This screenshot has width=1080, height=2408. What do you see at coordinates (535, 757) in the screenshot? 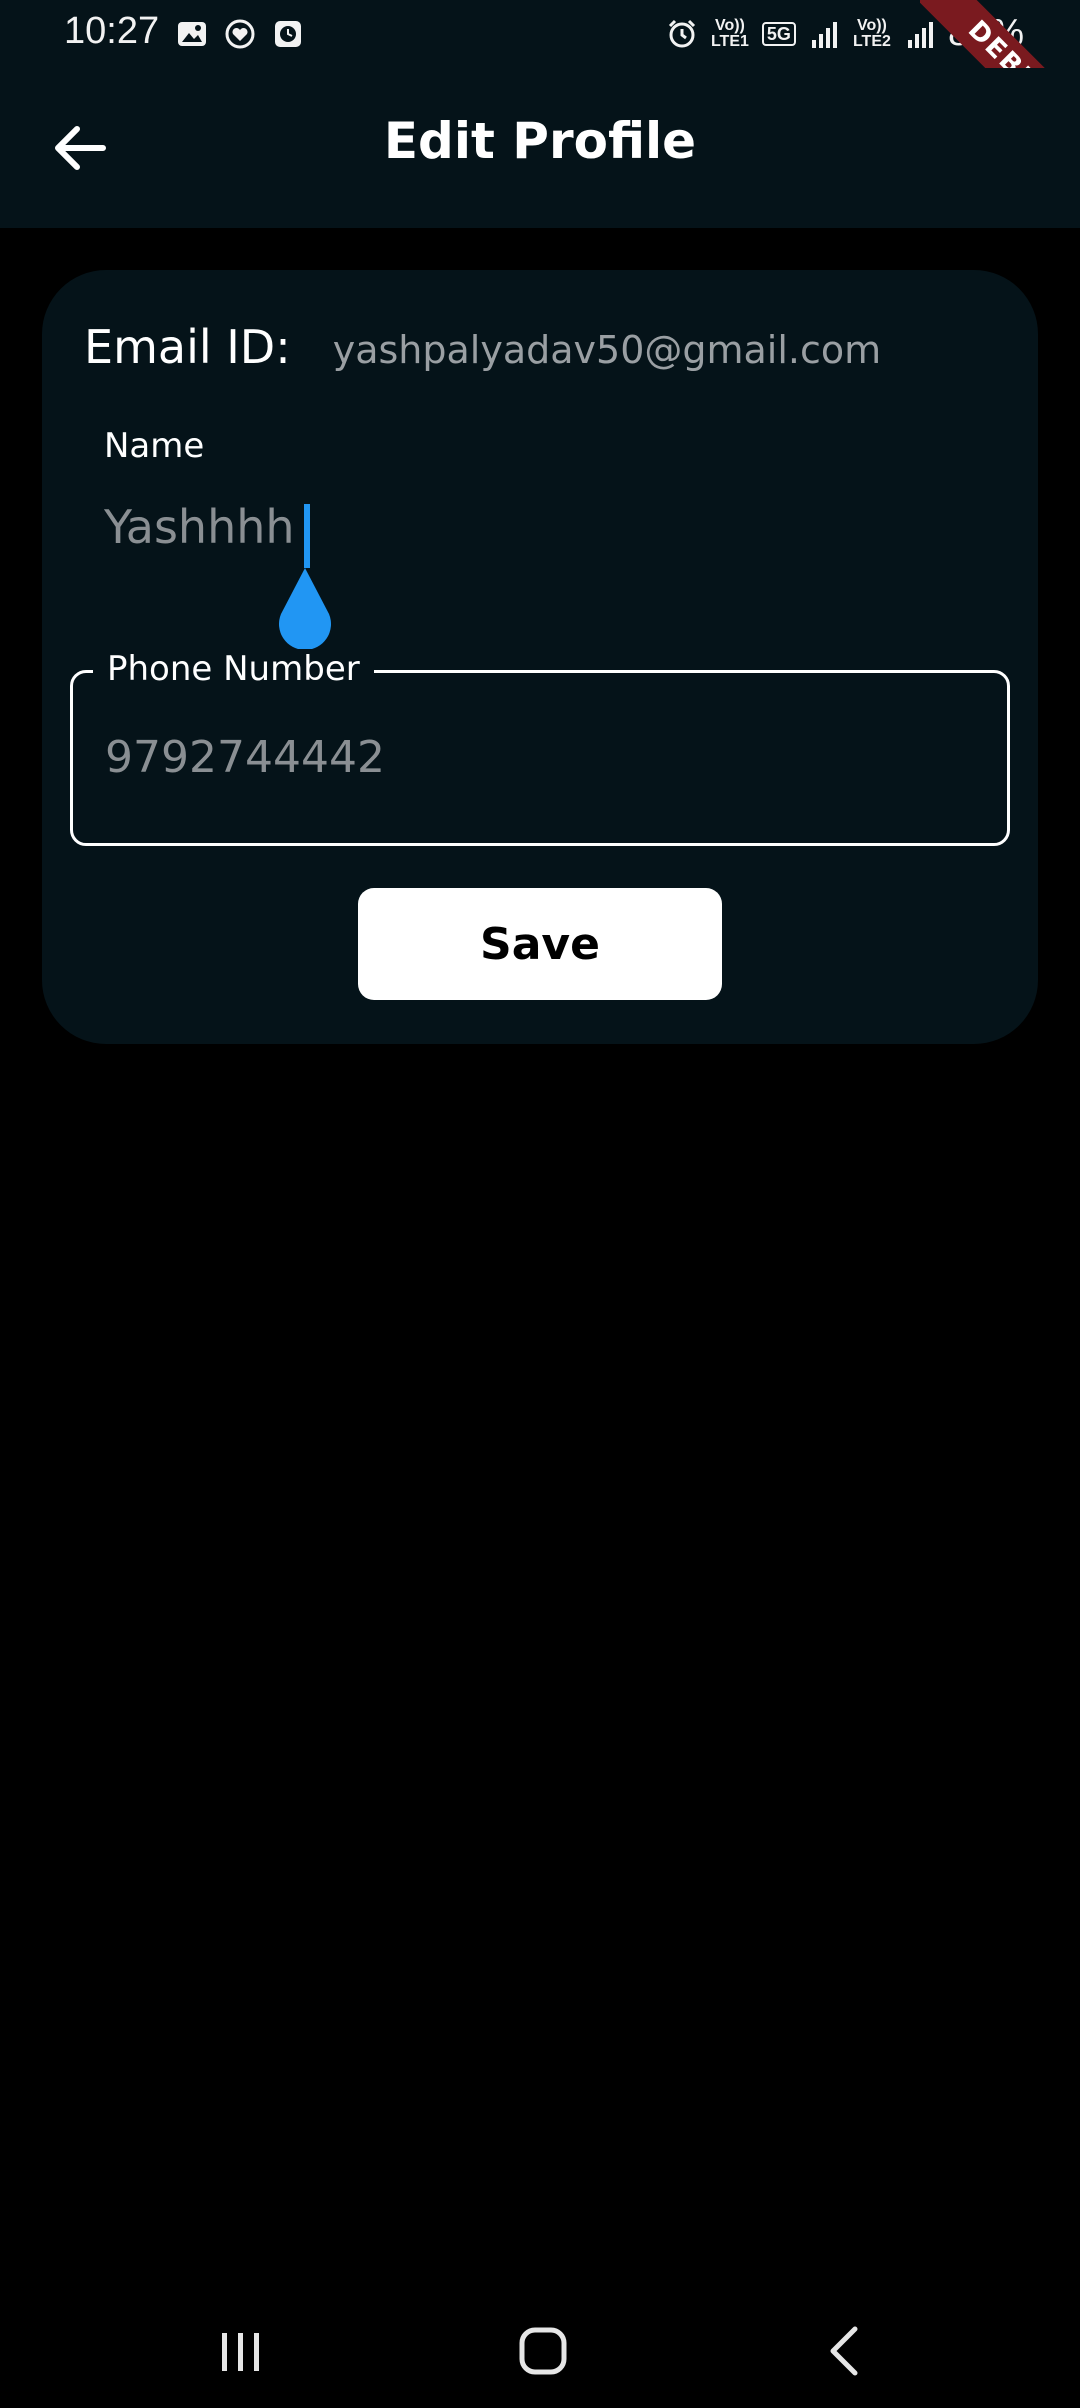
I see `phone-input` at bounding box center [535, 757].